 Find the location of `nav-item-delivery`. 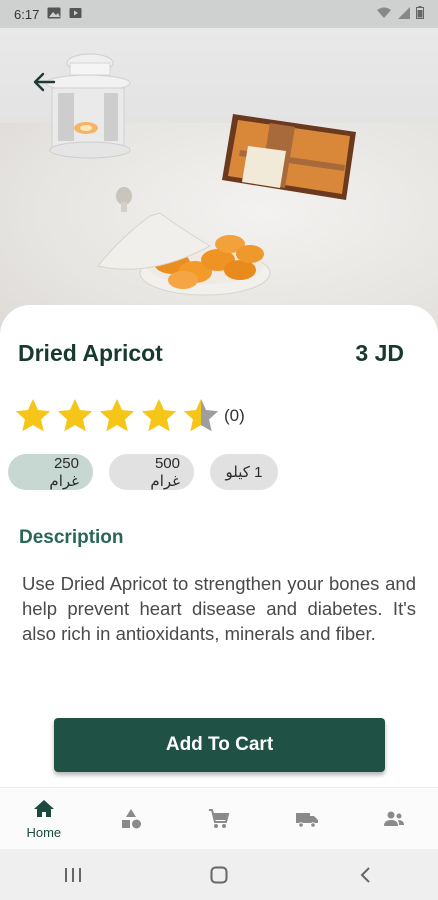

nav-item-delivery is located at coordinates (307, 818).